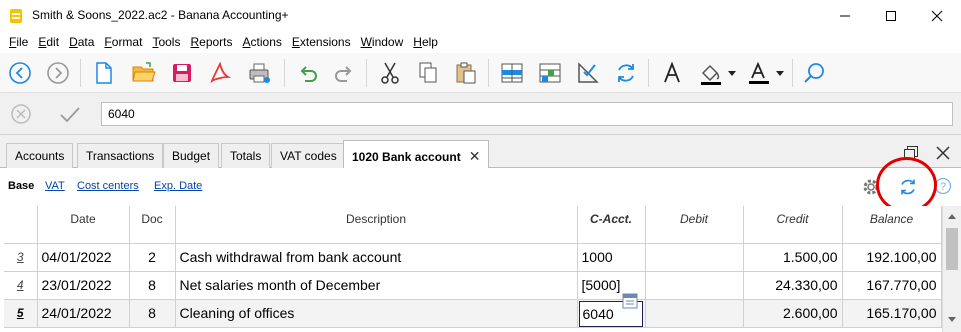 The width and height of the screenshot is (961, 332). What do you see at coordinates (845, 15) in the screenshot?
I see `minimize-button` at bounding box center [845, 15].